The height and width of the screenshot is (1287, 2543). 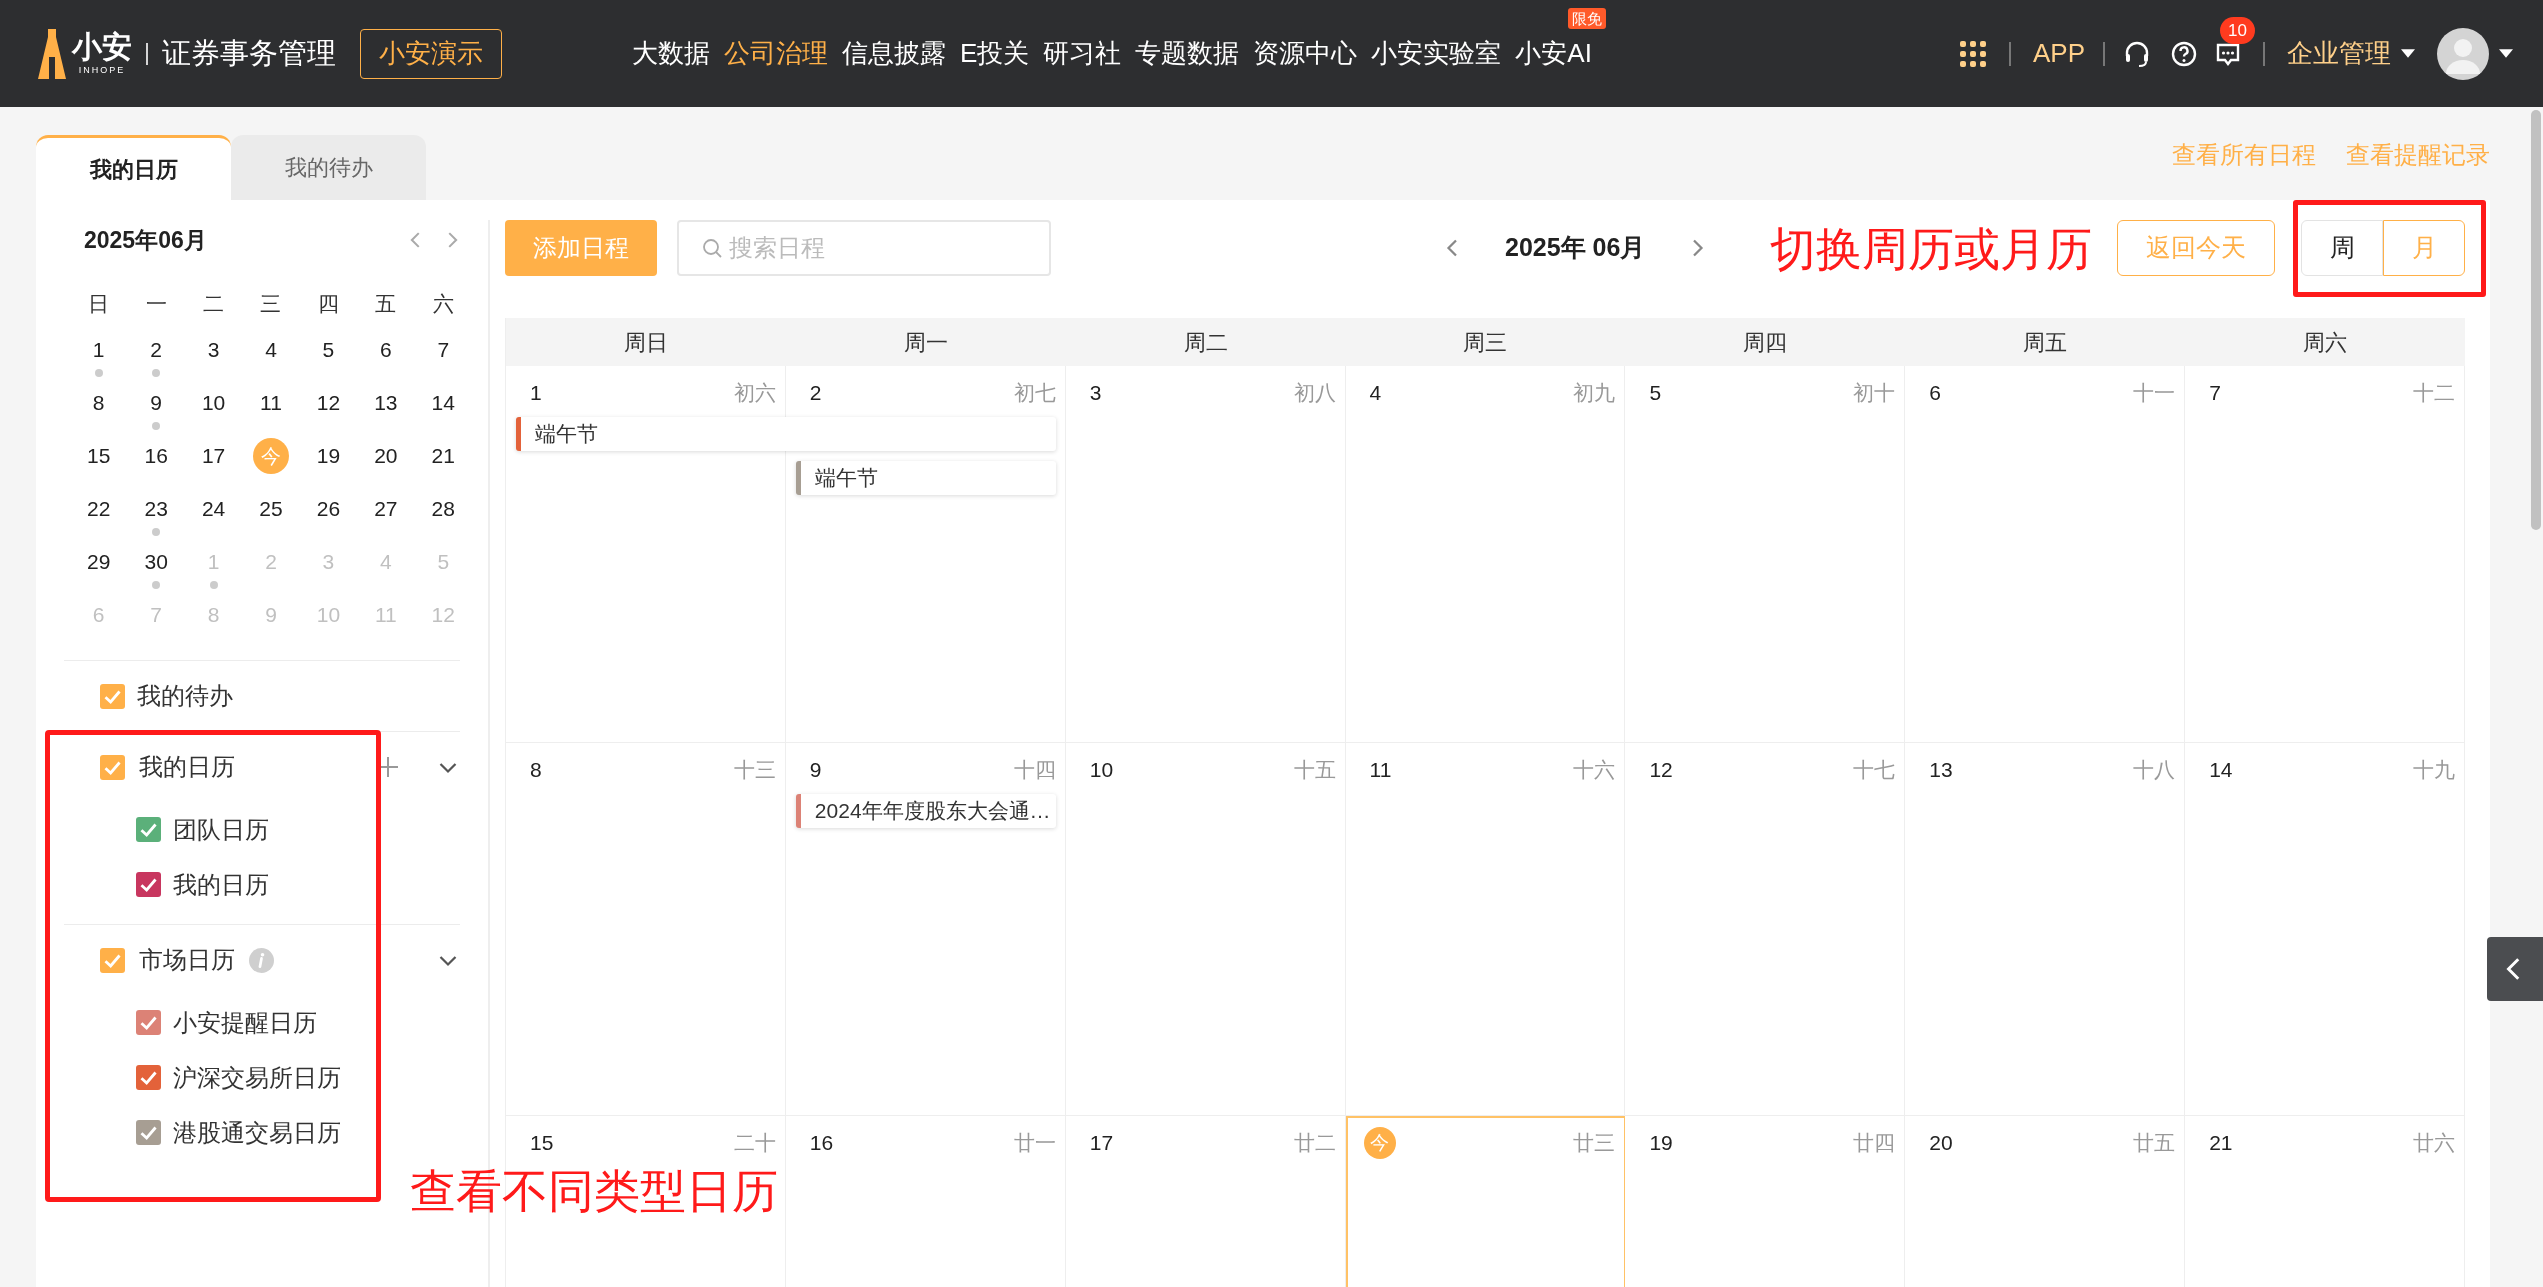 I want to click on date-number: 5, so click(x=1655, y=393).